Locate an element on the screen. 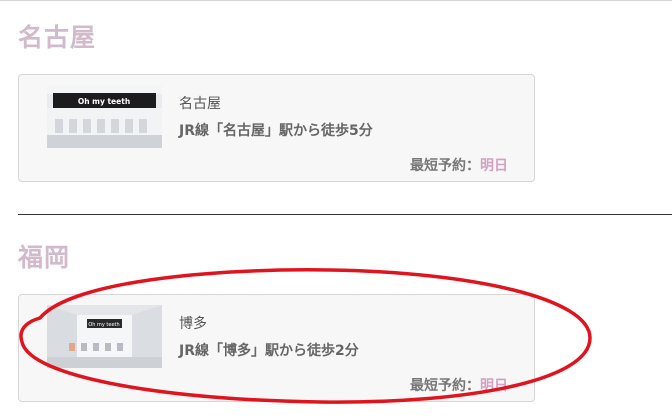 The height and width of the screenshot is (419, 672). clinic-photo-nagoya: Oh my teeth is located at coordinates (104, 116).